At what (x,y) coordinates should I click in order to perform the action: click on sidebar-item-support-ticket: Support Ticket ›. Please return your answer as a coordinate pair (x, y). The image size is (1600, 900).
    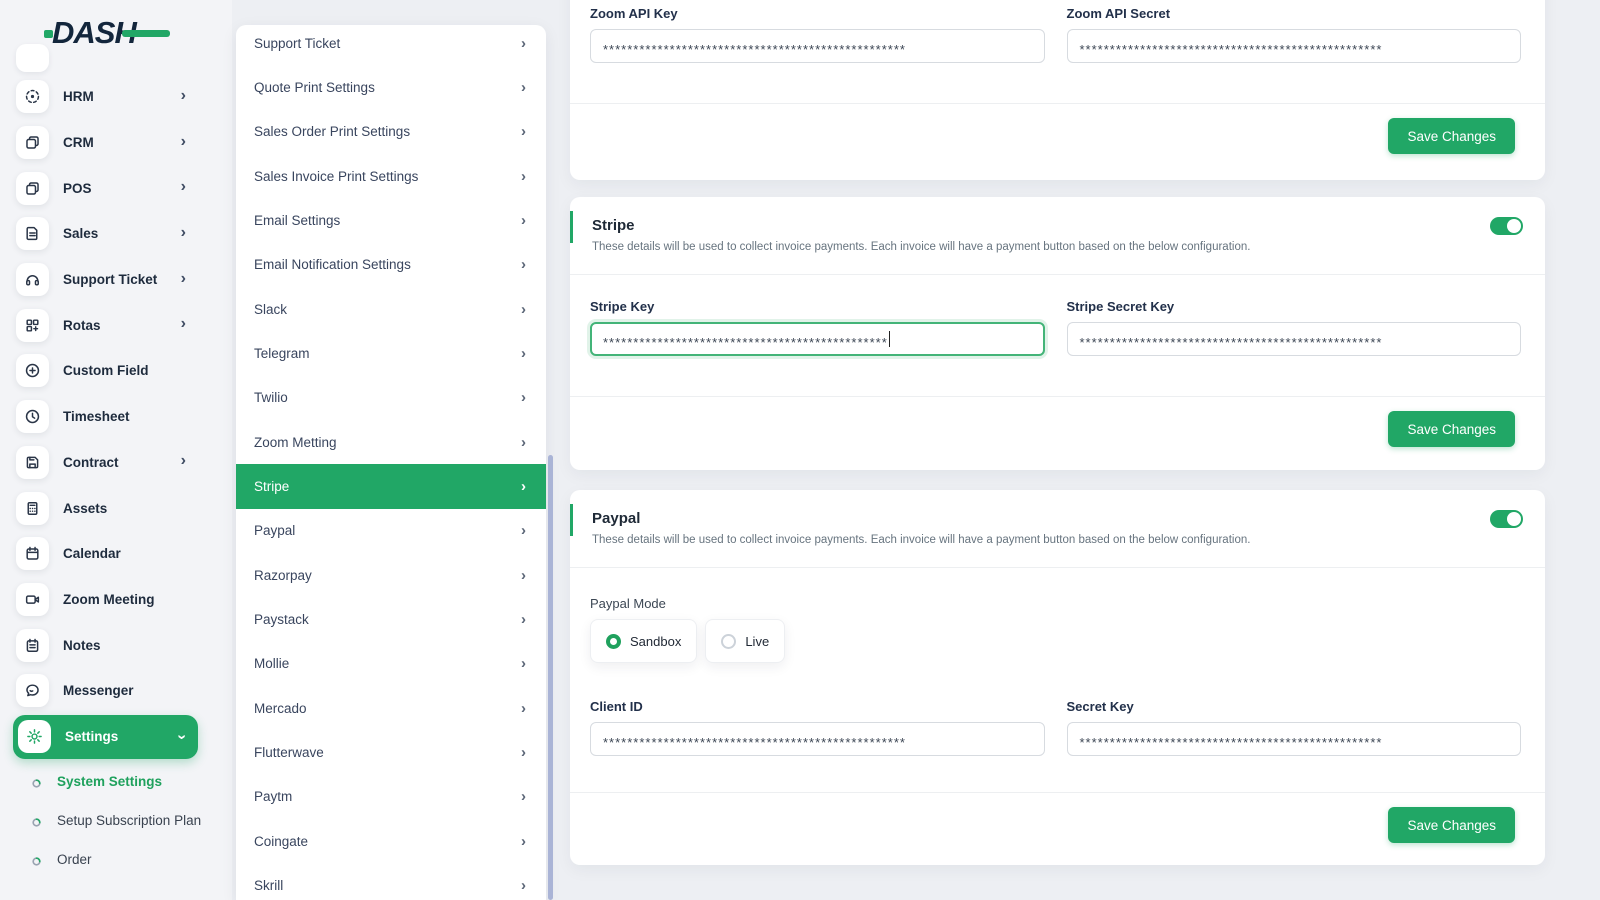
    Looking at the image, I should click on (116, 280).